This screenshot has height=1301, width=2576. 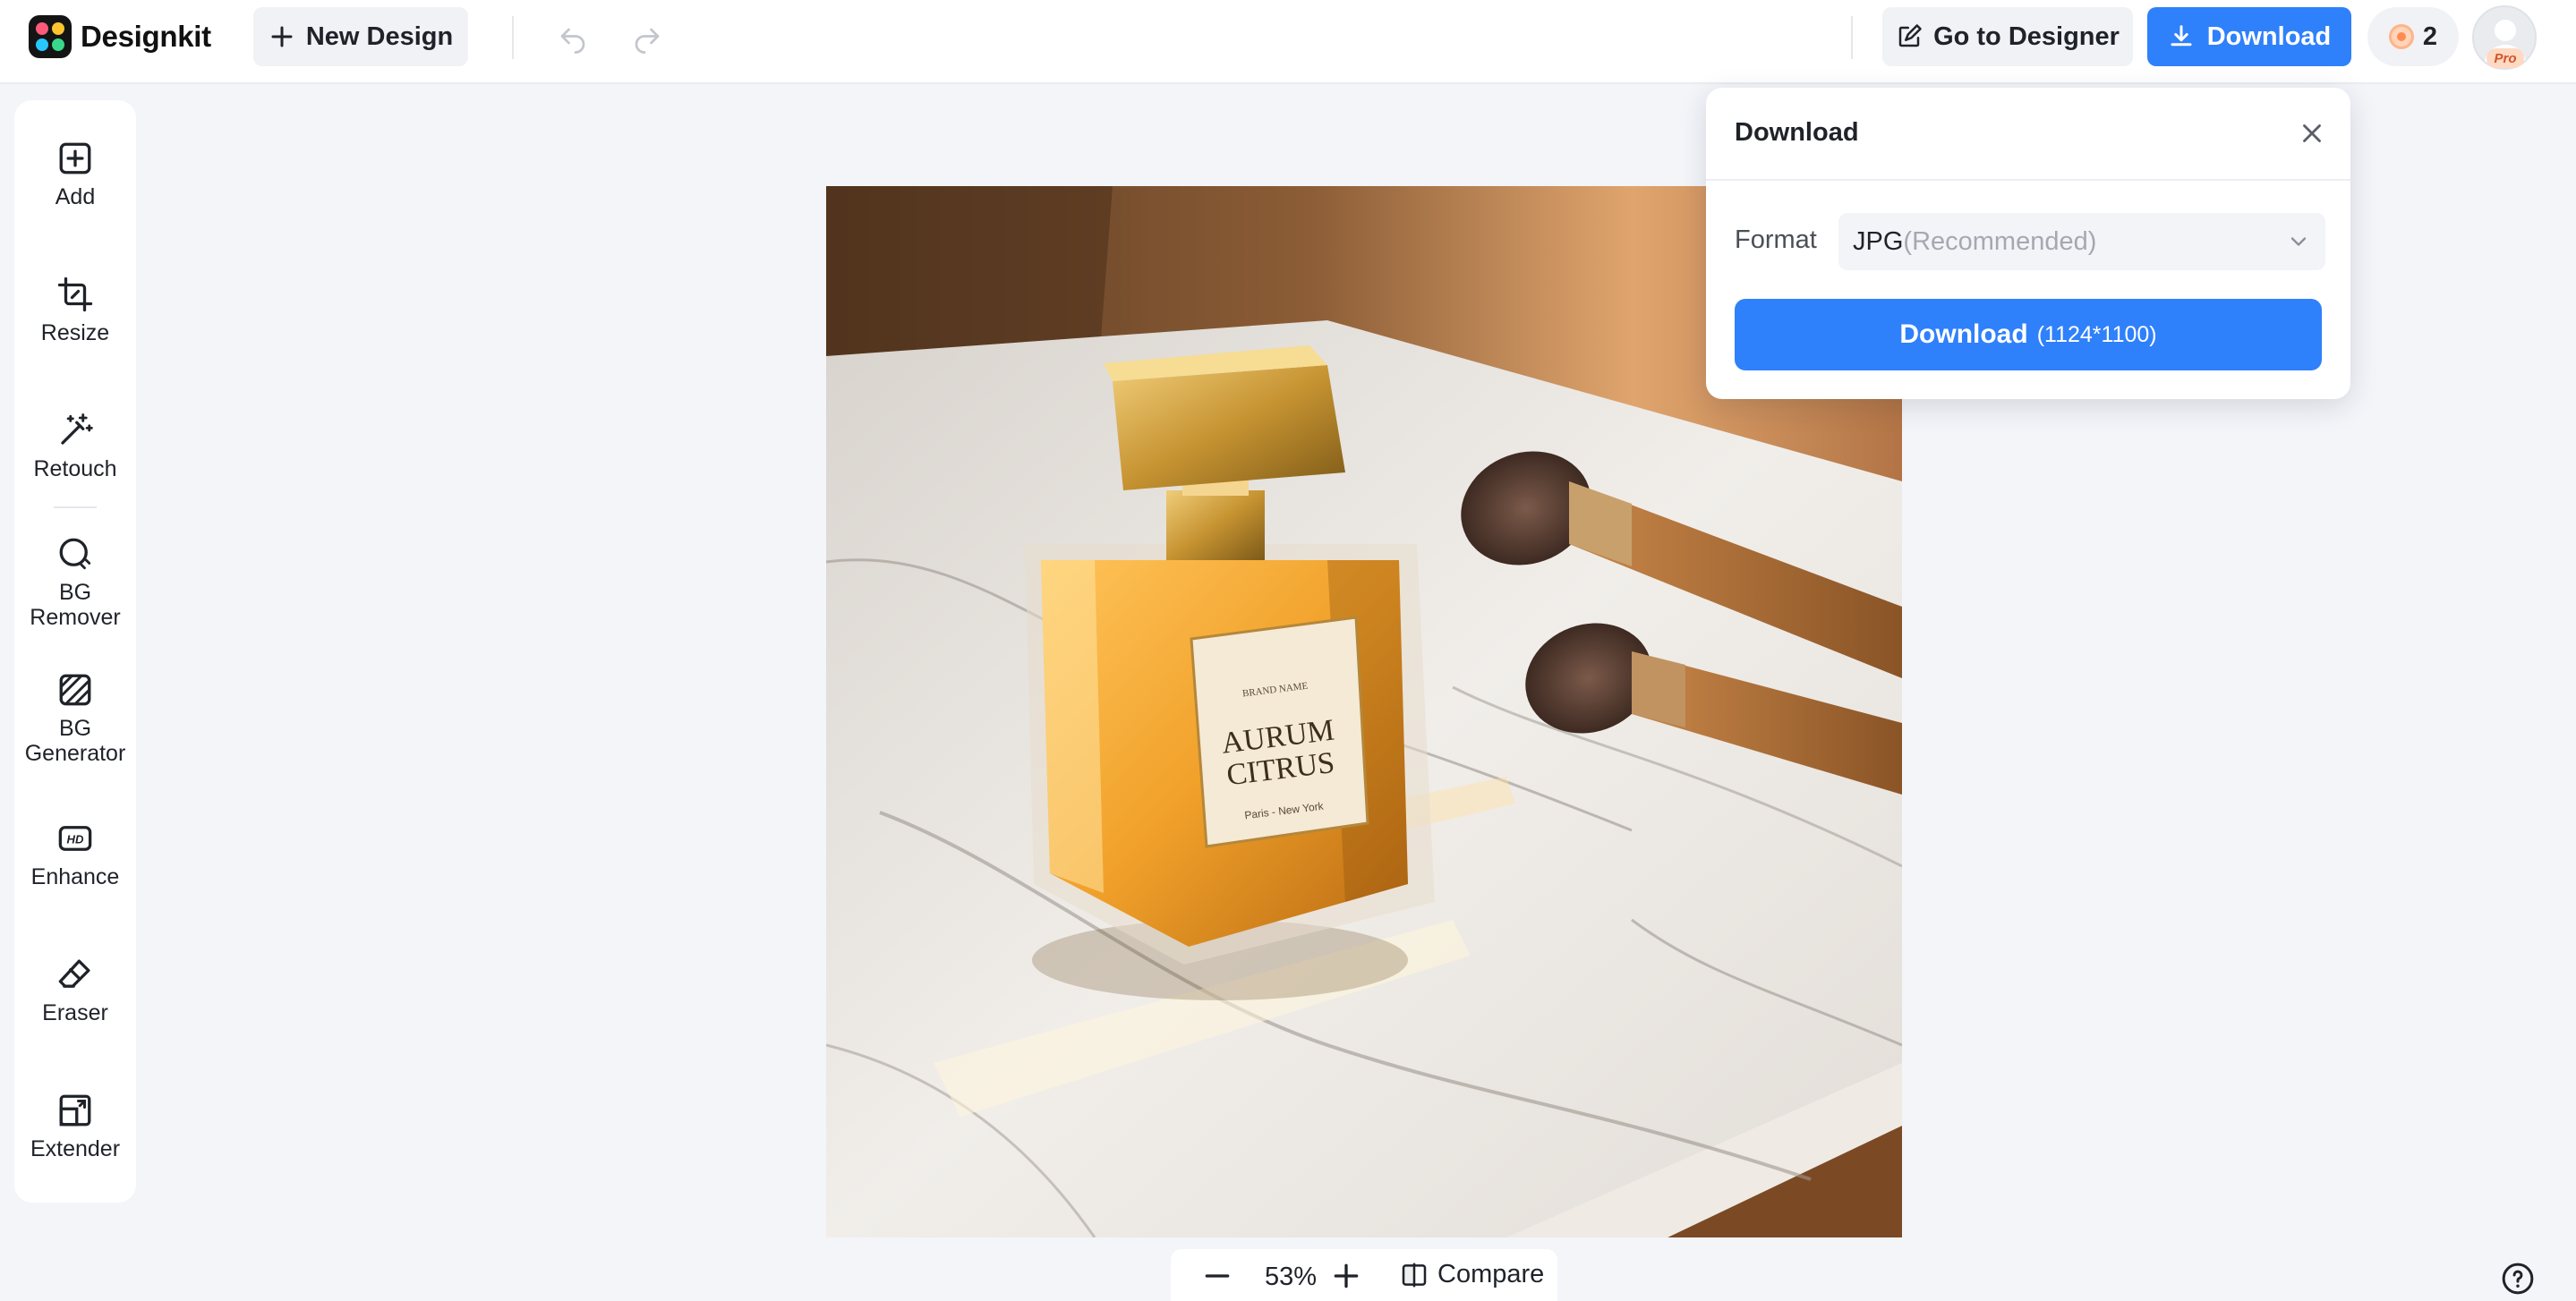 I want to click on new-design-label: New Design, so click(x=379, y=36).